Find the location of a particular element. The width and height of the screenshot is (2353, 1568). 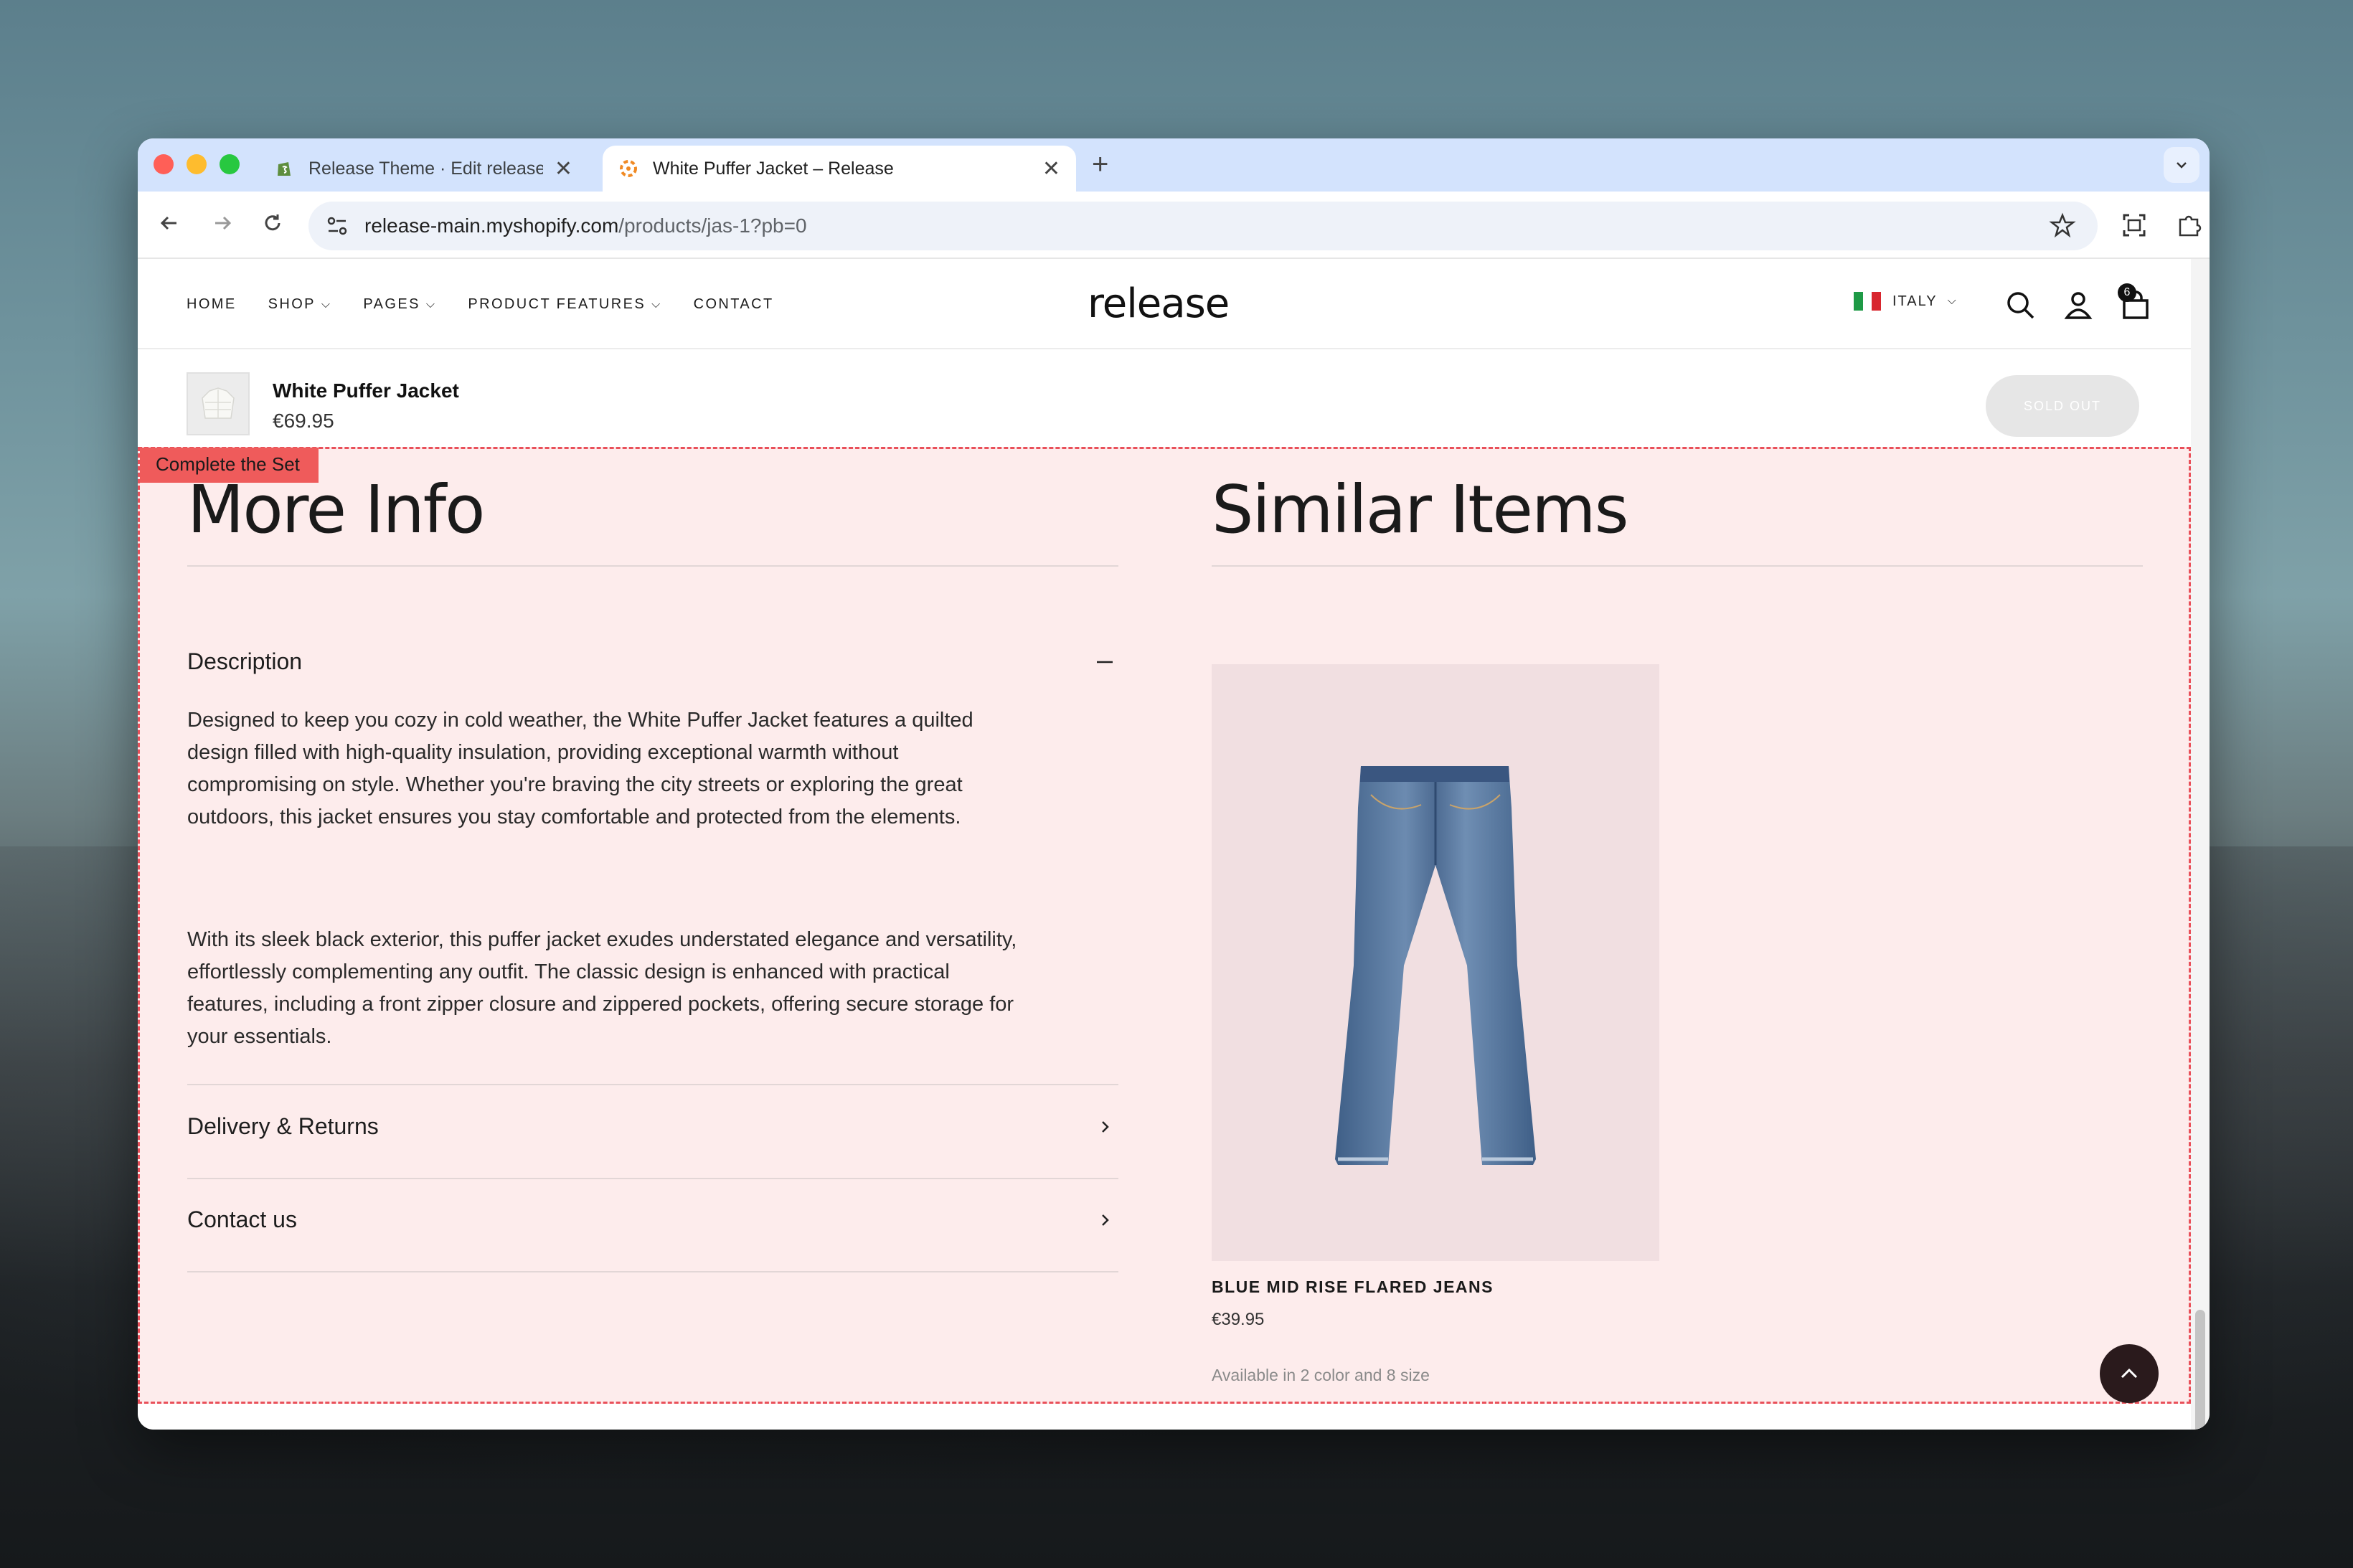

tab-title: Release Theme · Edit release is located at coordinates (425, 169).